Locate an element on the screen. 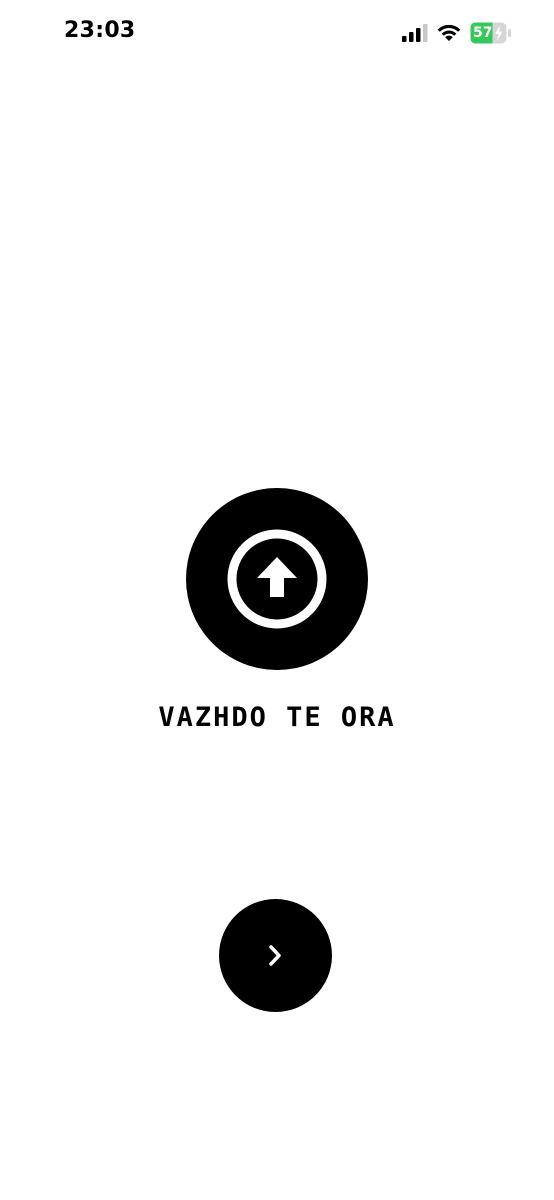  upload-circle is located at coordinates (277, 579).